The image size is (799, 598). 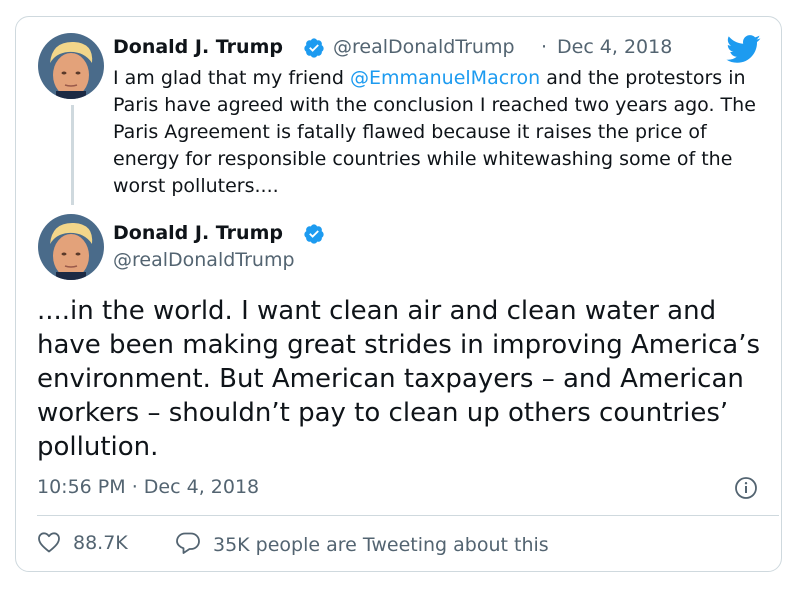 I want to click on speech-bubble-icon, so click(x=188, y=543).